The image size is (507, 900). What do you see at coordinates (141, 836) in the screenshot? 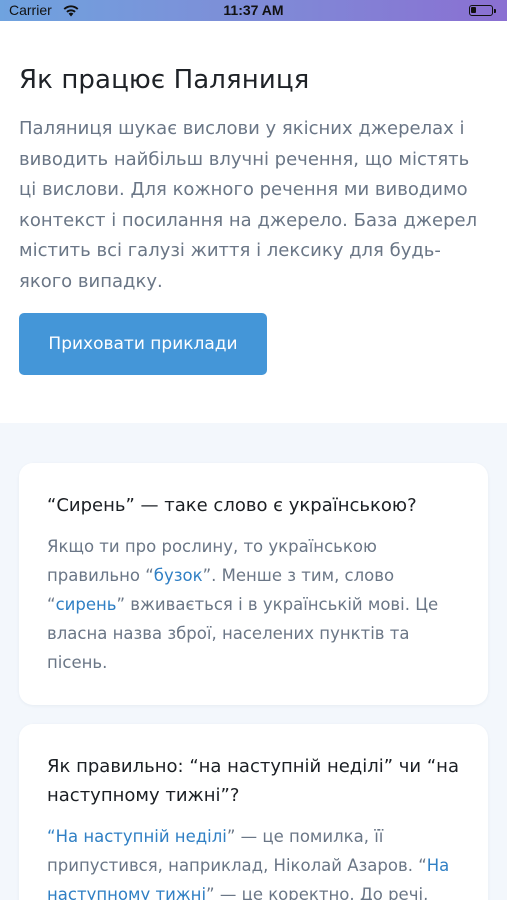
I see `phrase-link-next-sunday: На наступній неділі` at bounding box center [141, 836].